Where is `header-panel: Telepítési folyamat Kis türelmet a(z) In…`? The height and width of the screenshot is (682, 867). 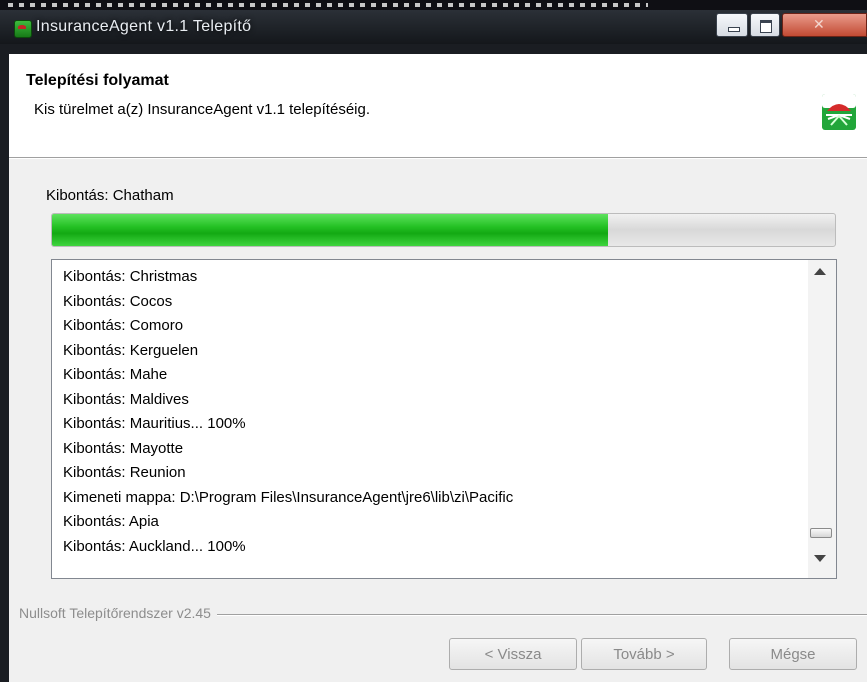
header-panel: Telepítési folyamat Kis türelmet a(z) In… is located at coordinates (438, 105).